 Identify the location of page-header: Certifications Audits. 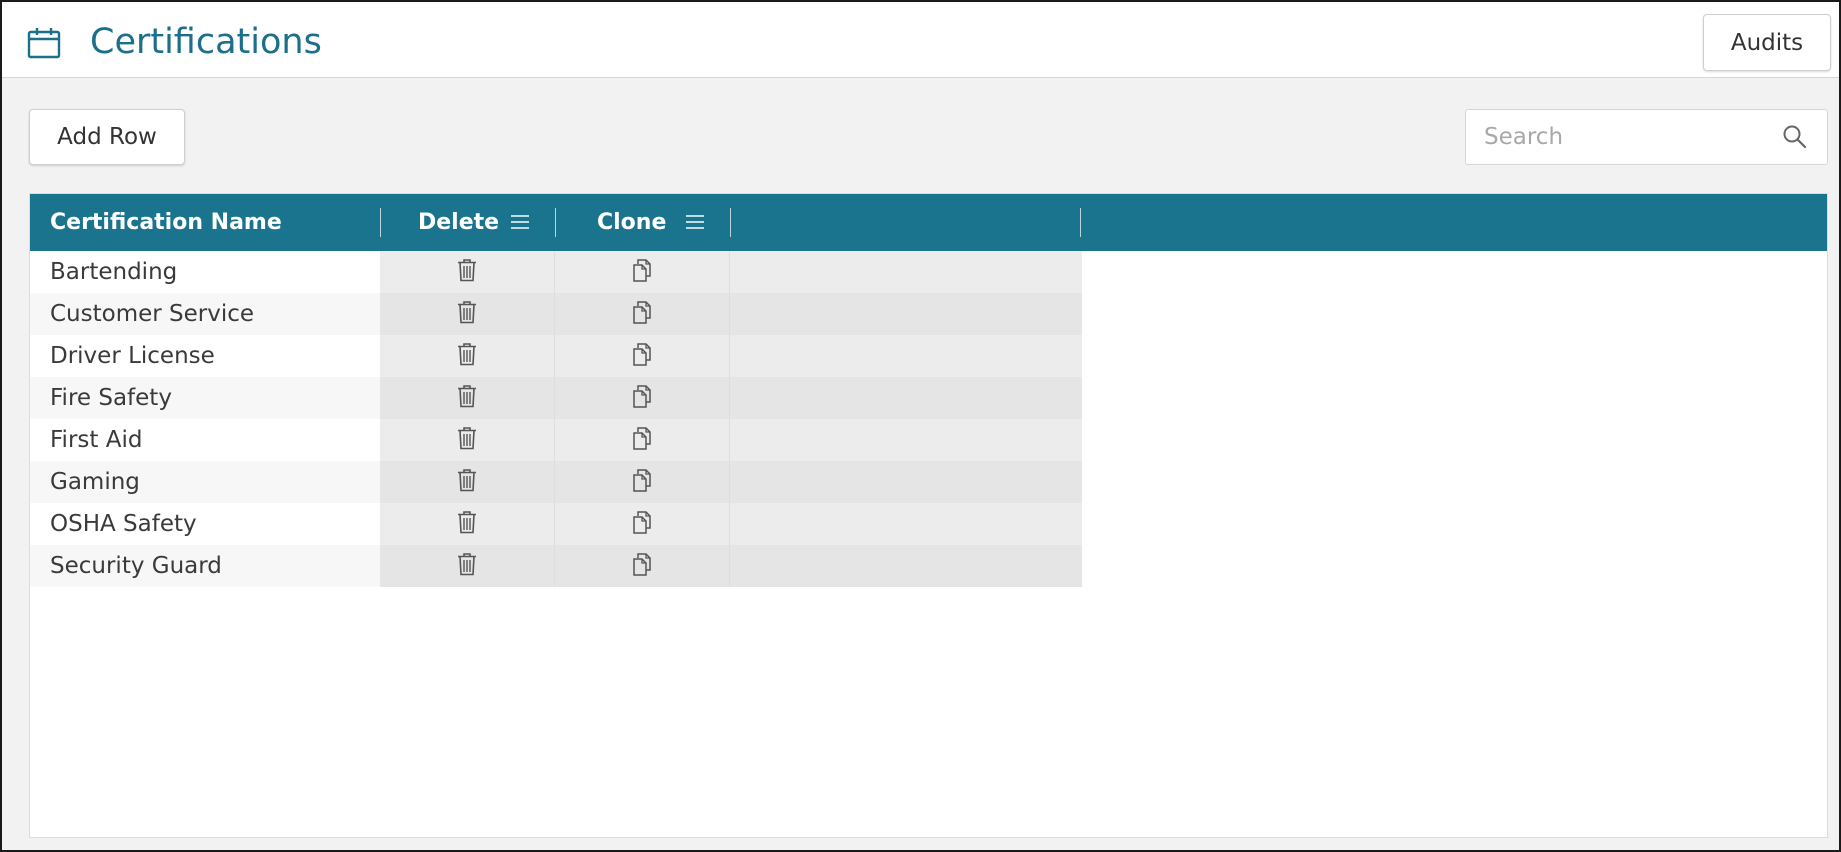
(920, 40).